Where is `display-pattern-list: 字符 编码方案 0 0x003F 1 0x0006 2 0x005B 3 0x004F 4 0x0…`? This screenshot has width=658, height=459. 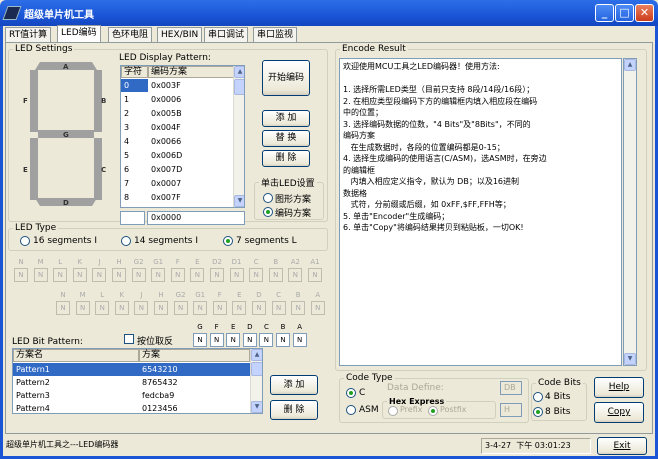 display-pattern-list: 字符 编码方案 0 0x003F 1 0x0006 2 0x005B 3 0x004F 4 0x0… is located at coordinates (182, 136).